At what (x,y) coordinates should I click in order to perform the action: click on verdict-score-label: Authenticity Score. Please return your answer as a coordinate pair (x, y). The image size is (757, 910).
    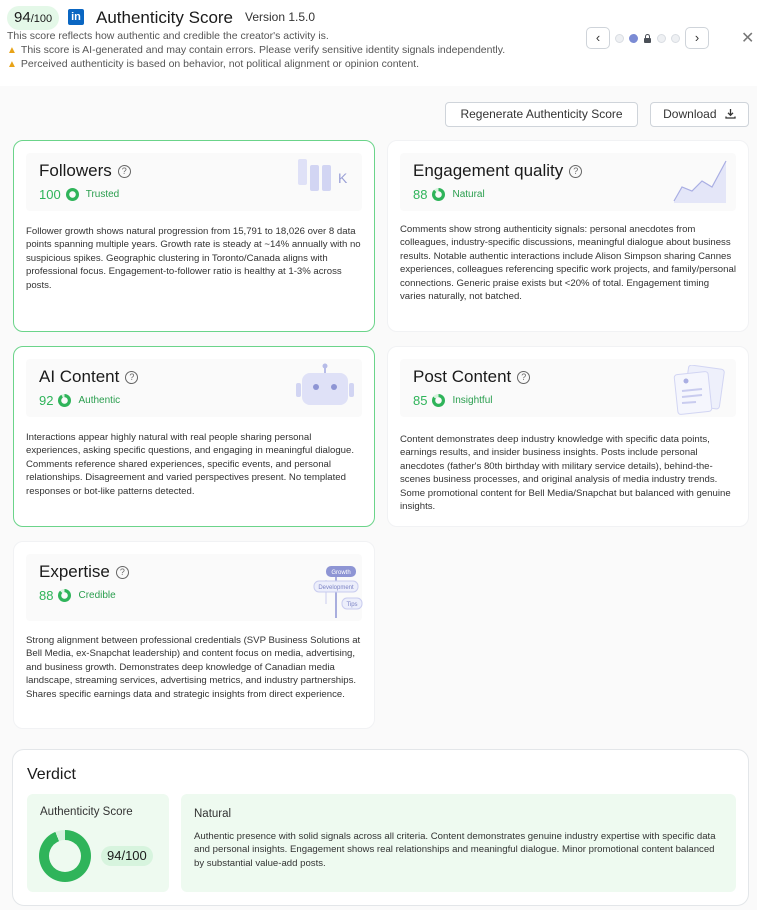
    Looking at the image, I should click on (86, 812).